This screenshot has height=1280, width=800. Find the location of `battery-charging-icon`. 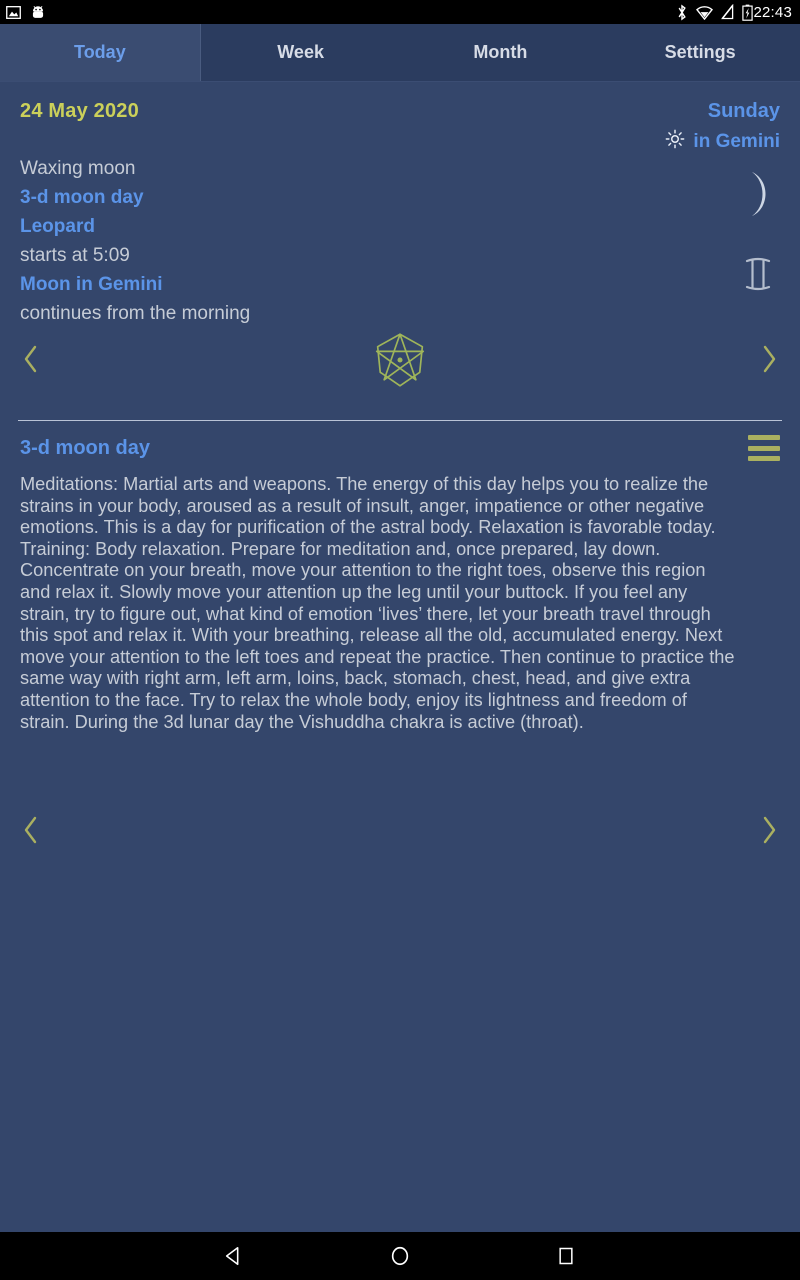

battery-charging-icon is located at coordinates (748, 12).